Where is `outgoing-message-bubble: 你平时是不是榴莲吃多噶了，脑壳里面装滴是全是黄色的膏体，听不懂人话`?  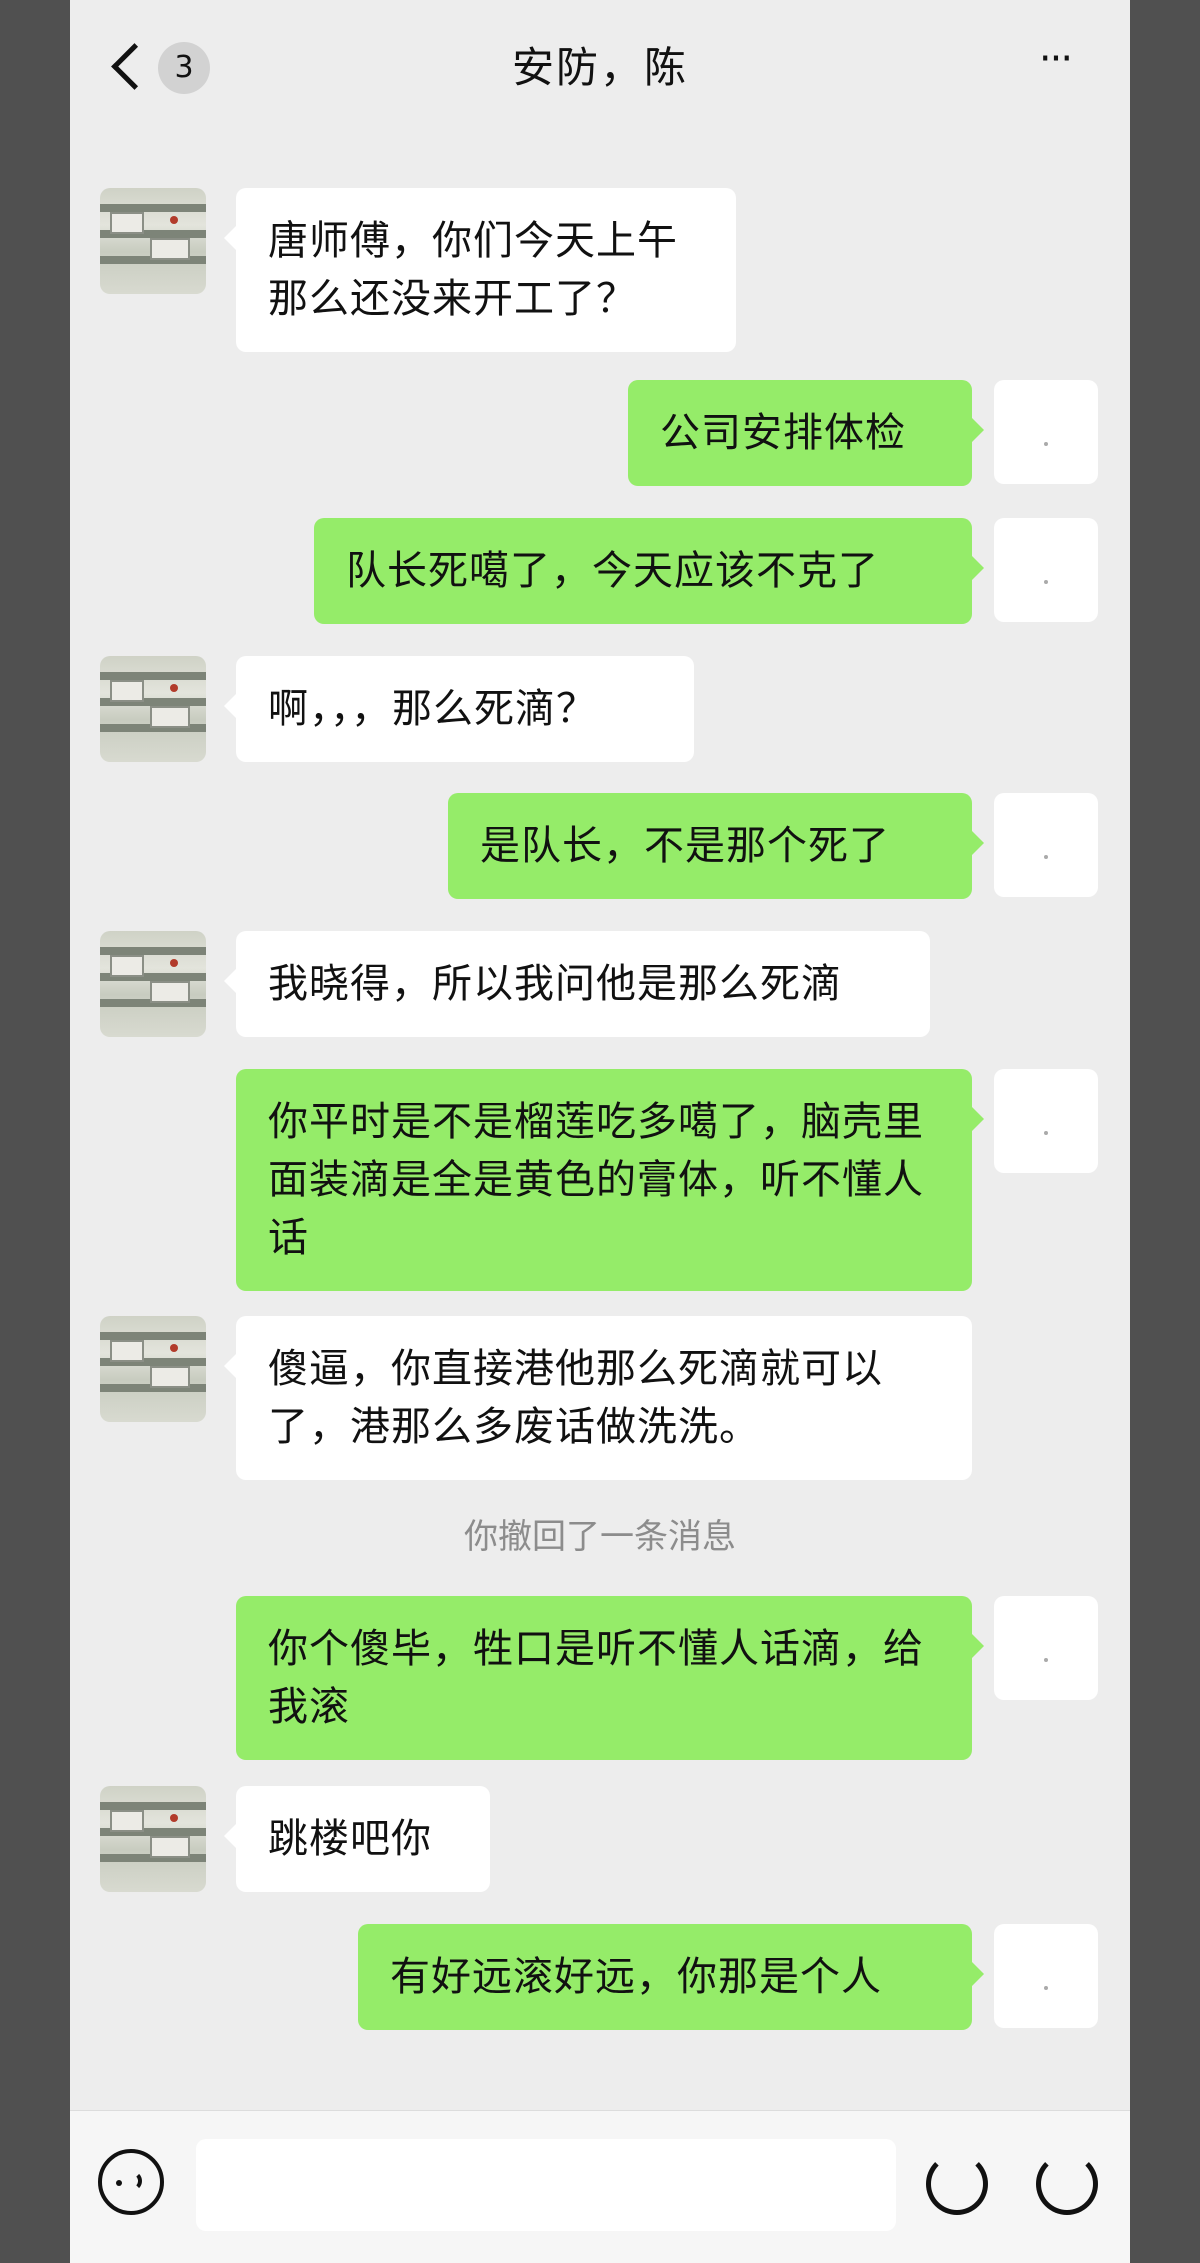
outgoing-message-bubble: 你平时是不是榴莲吃多噶了，脑壳里面装滴是全是黄色的膏体，听不懂人话 is located at coordinates (610, 1180).